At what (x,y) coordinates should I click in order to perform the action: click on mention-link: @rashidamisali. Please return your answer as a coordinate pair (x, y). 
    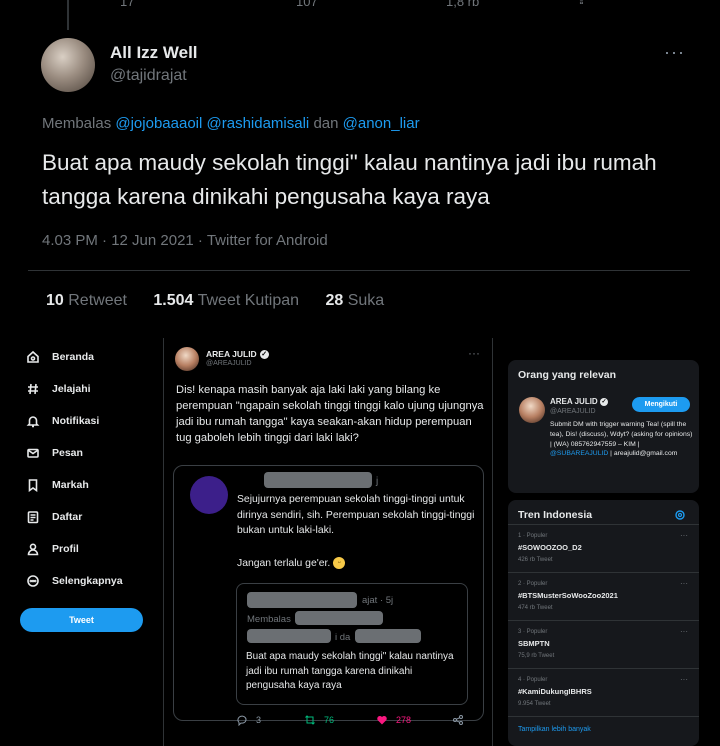
    Looking at the image, I should click on (258, 123).